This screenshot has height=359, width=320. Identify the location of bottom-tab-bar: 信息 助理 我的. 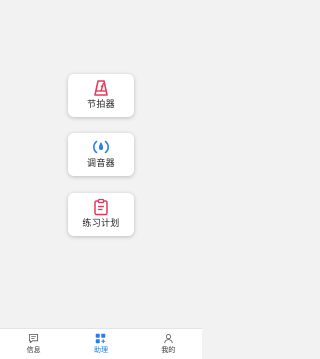
(101, 343).